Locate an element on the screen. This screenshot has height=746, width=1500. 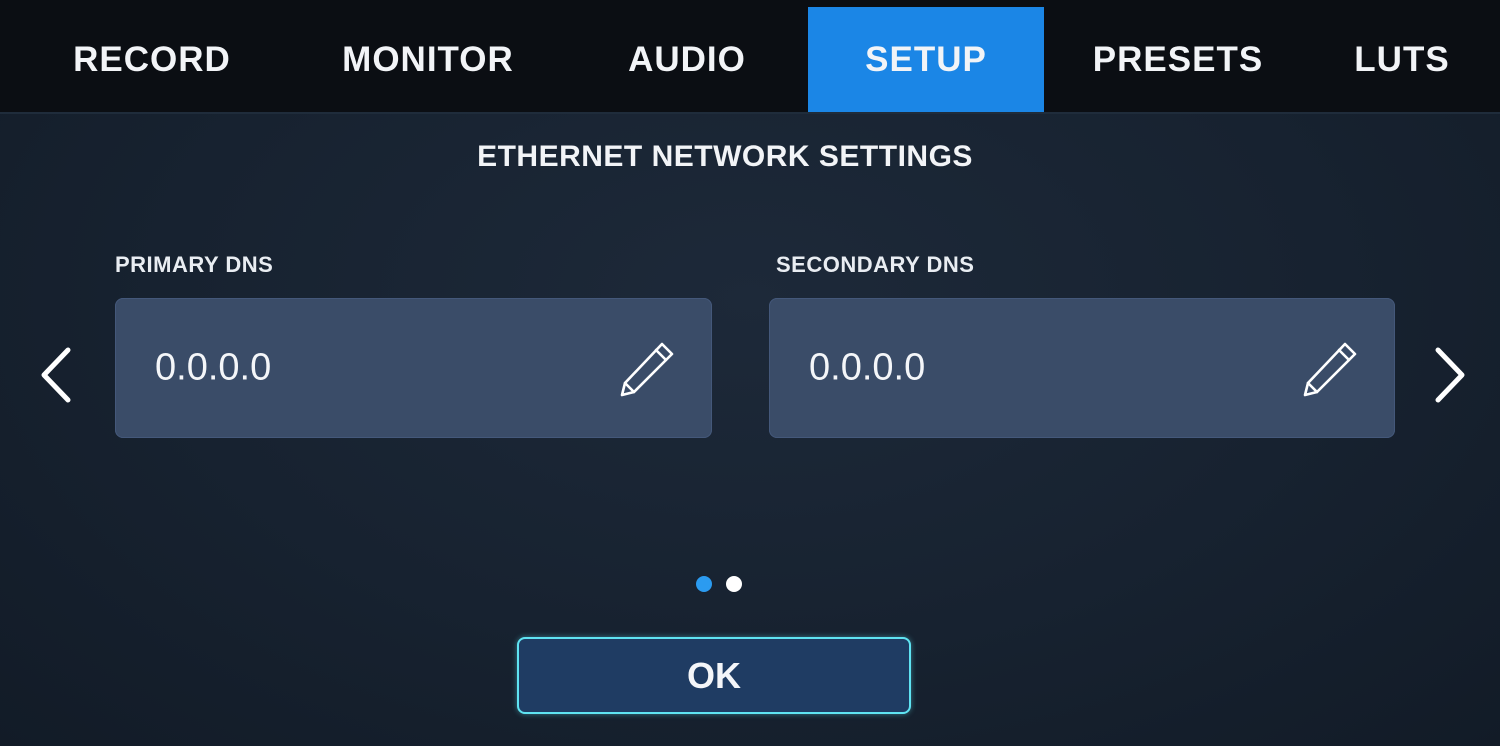
ok-button: OK is located at coordinates (714, 675).